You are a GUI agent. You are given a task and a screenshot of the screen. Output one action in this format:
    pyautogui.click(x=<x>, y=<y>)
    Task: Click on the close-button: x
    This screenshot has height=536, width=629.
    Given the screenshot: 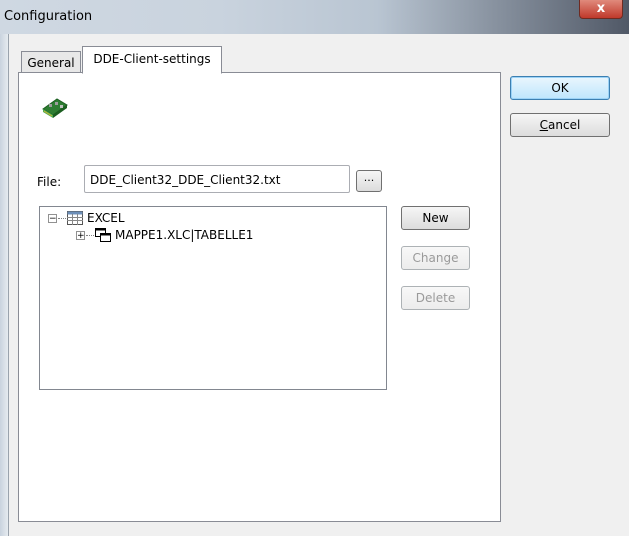 What is the action you would take?
    pyautogui.click(x=601, y=9)
    